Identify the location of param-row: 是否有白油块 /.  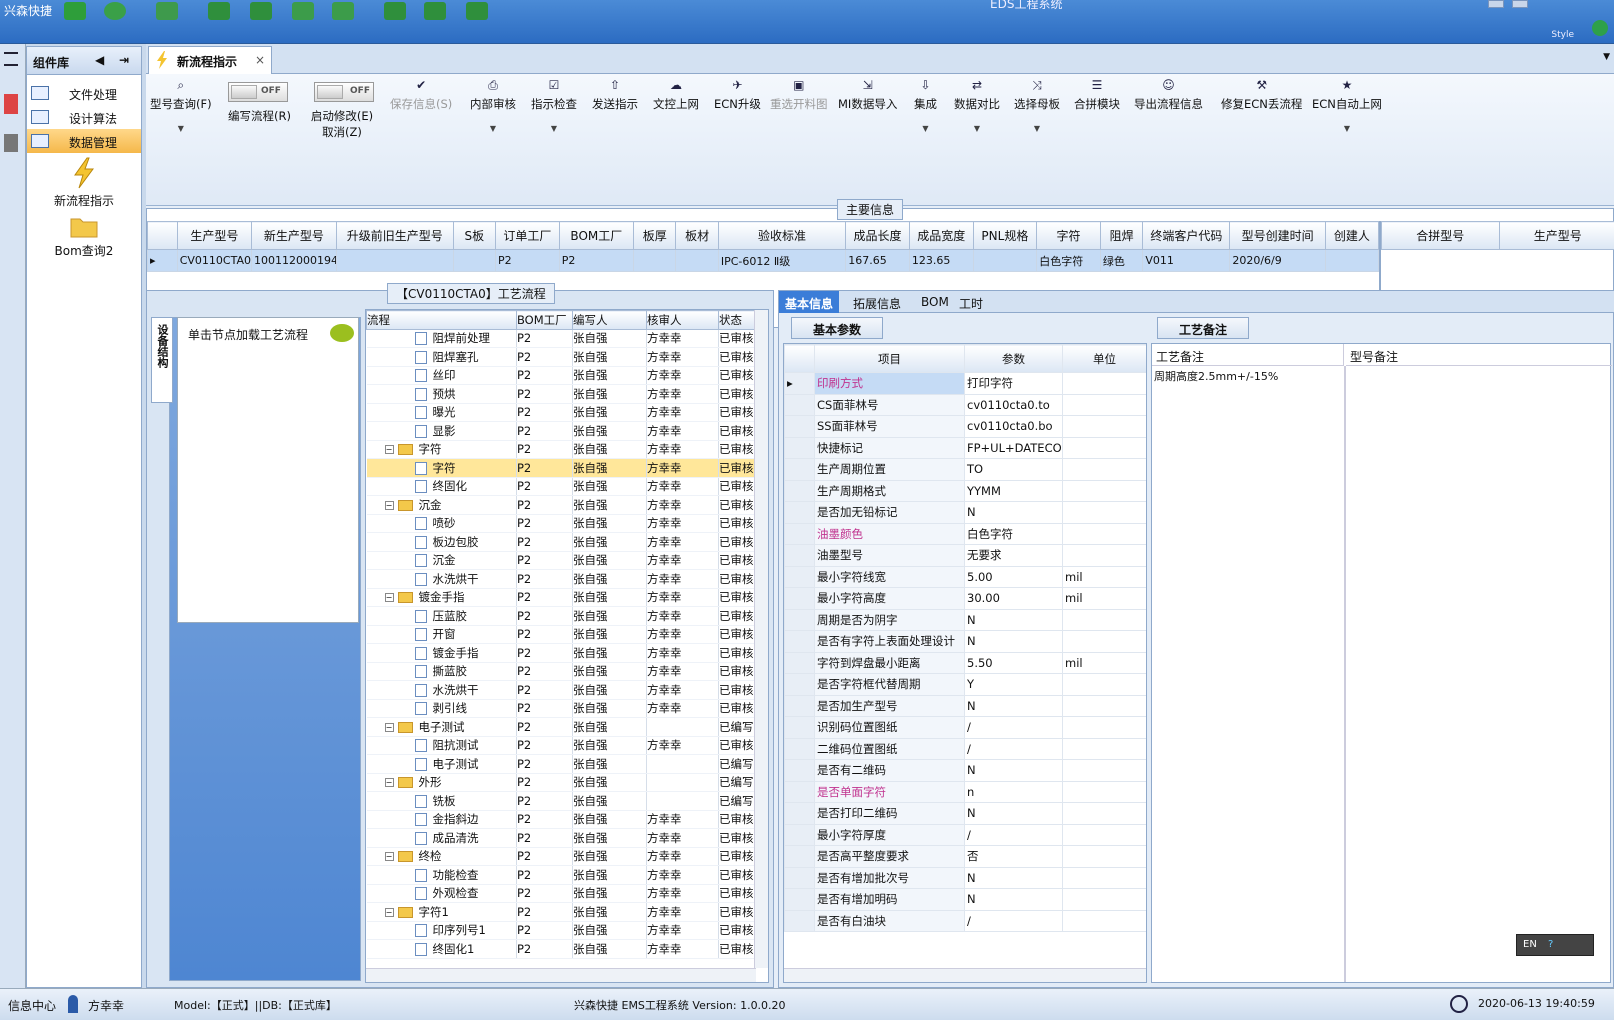
(965, 920).